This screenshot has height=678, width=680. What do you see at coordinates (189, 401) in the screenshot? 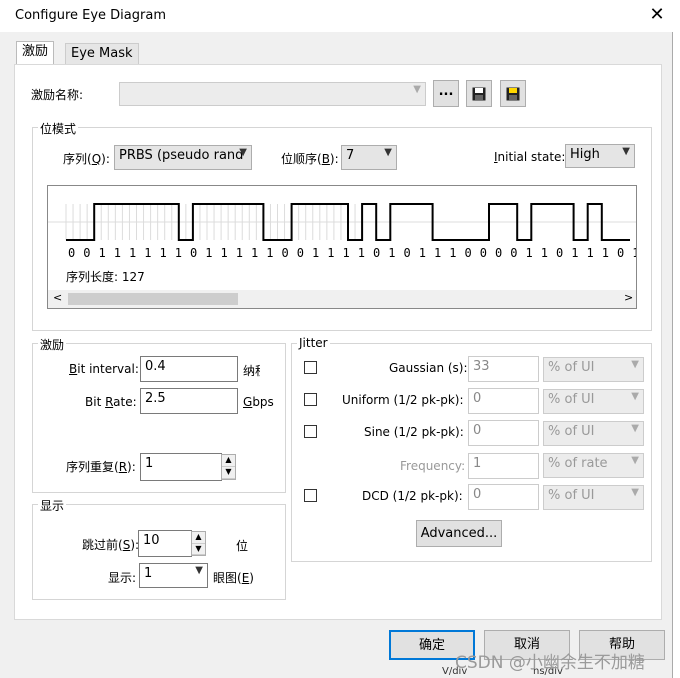
I see `bit-rate-input: 2.5` at bounding box center [189, 401].